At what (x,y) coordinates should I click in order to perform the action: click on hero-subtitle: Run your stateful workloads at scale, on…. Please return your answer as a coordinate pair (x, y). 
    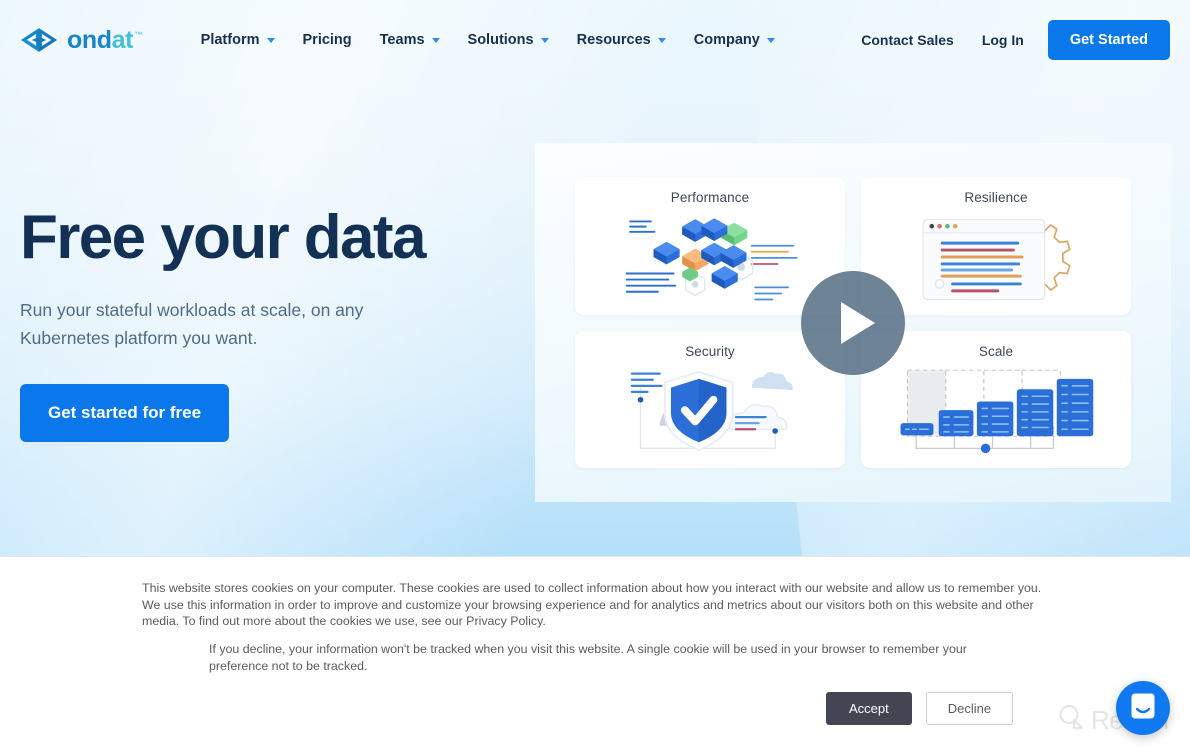
    Looking at the image, I should click on (192, 324).